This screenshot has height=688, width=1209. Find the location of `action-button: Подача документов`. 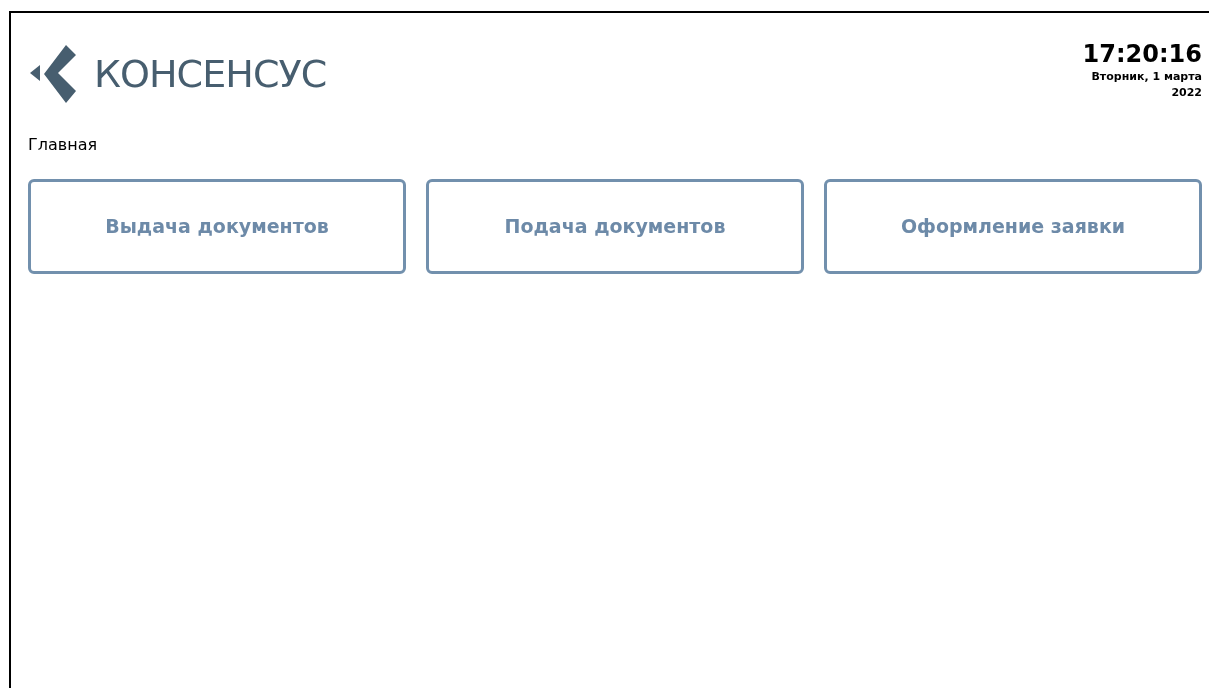

action-button: Подача документов is located at coordinates (615, 226).